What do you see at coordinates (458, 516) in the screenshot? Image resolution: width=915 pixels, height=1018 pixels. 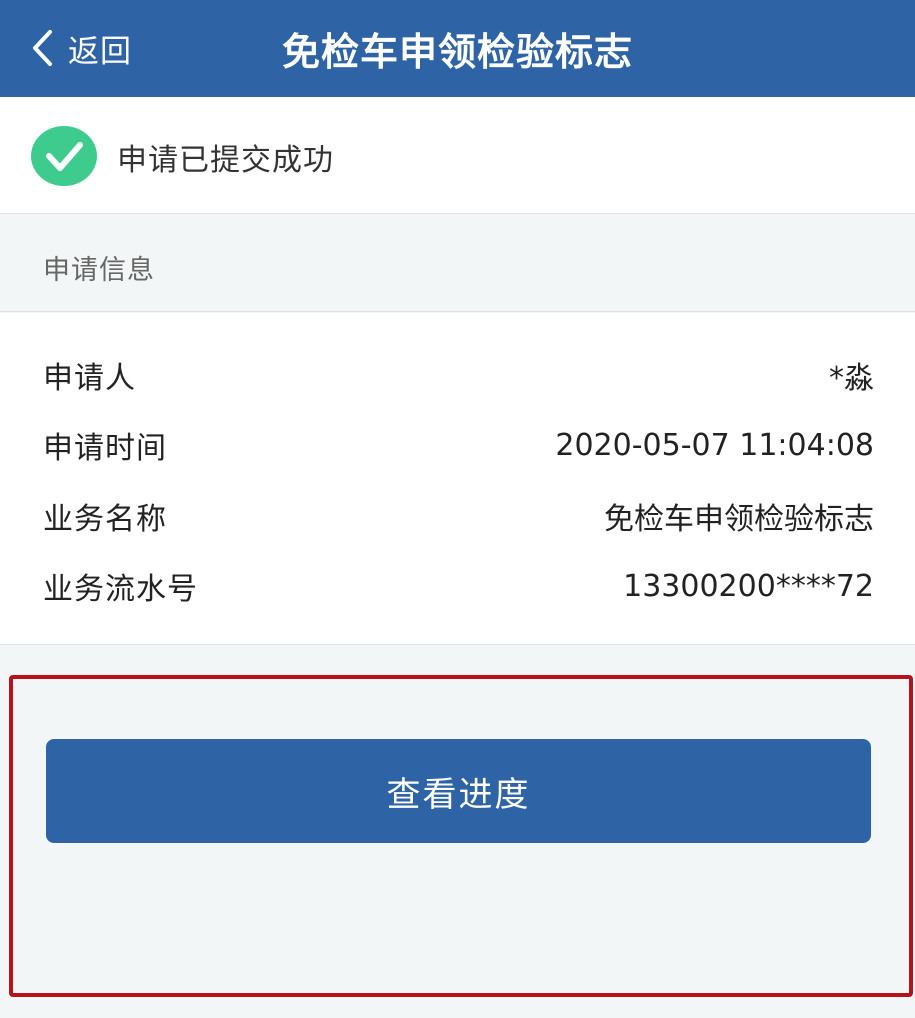 I see `info-row-service: 业务名称 免检车申领检验标志` at bounding box center [458, 516].